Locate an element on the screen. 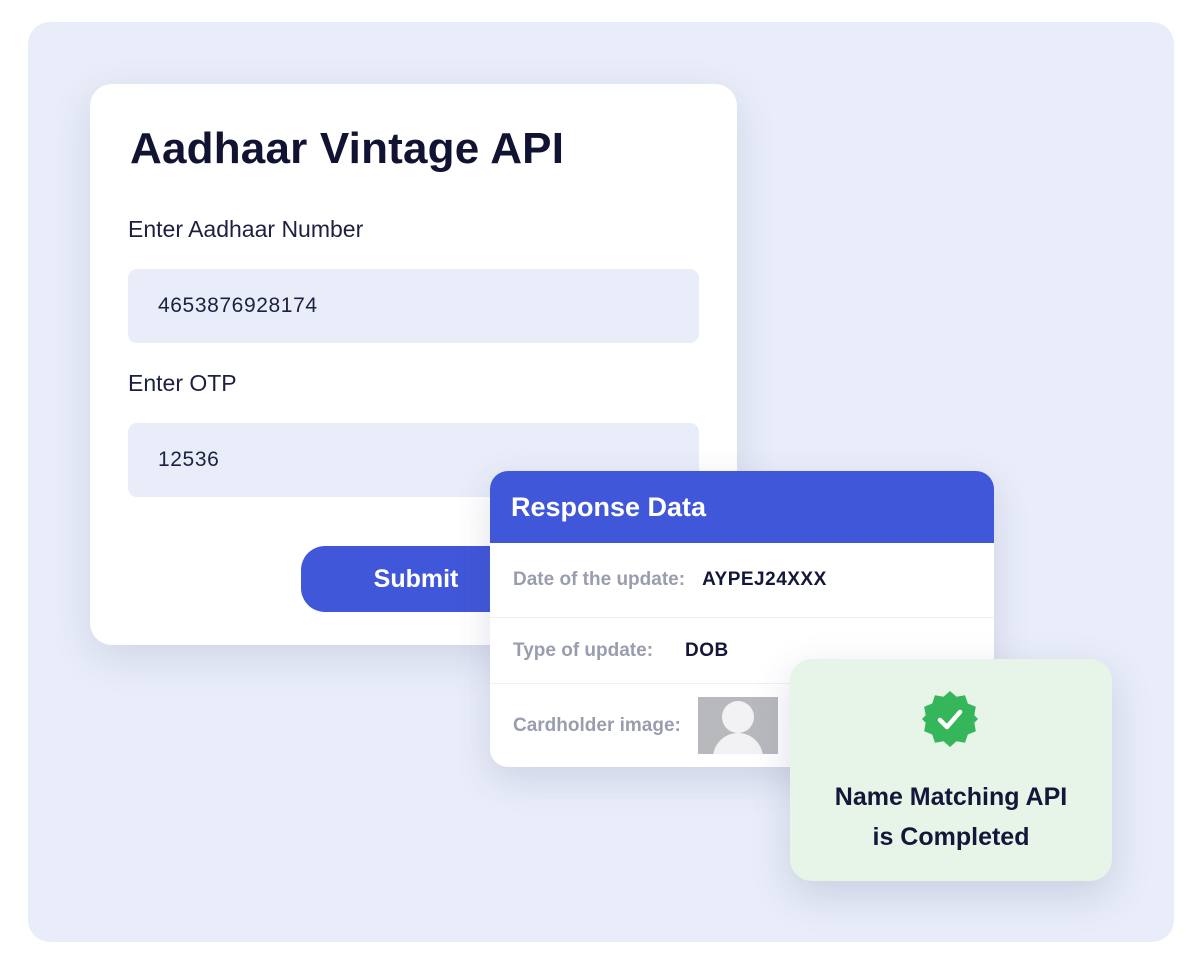 The width and height of the screenshot is (1203, 977). completion-line-1: Name Matching API is located at coordinates (951, 797).